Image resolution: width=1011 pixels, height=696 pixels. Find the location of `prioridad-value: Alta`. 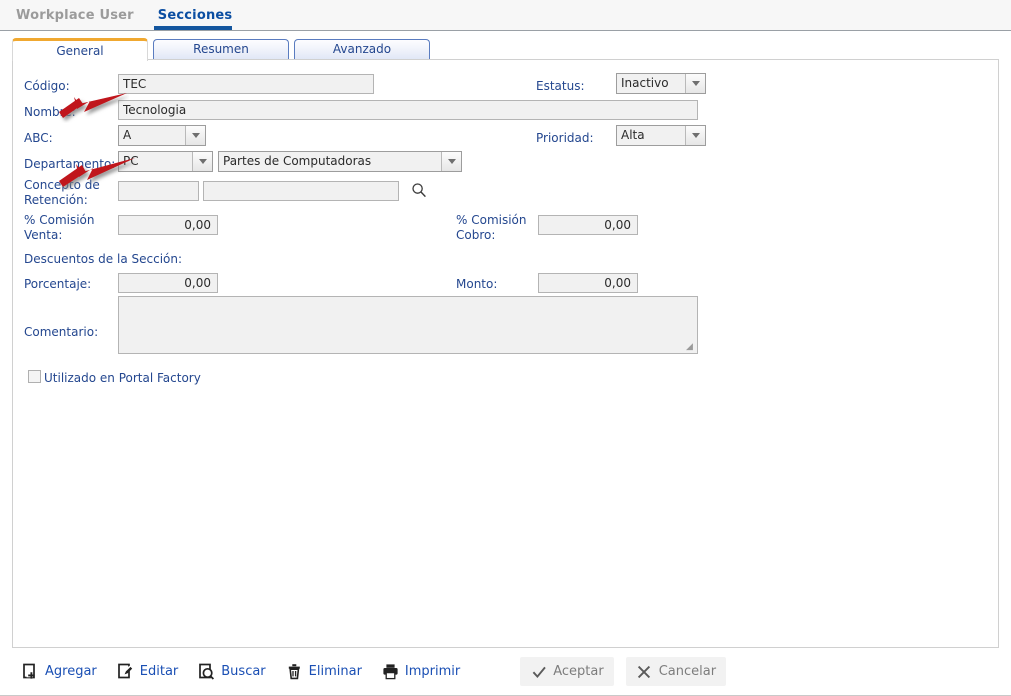

prioridad-value: Alta is located at coordinates (633, 135).